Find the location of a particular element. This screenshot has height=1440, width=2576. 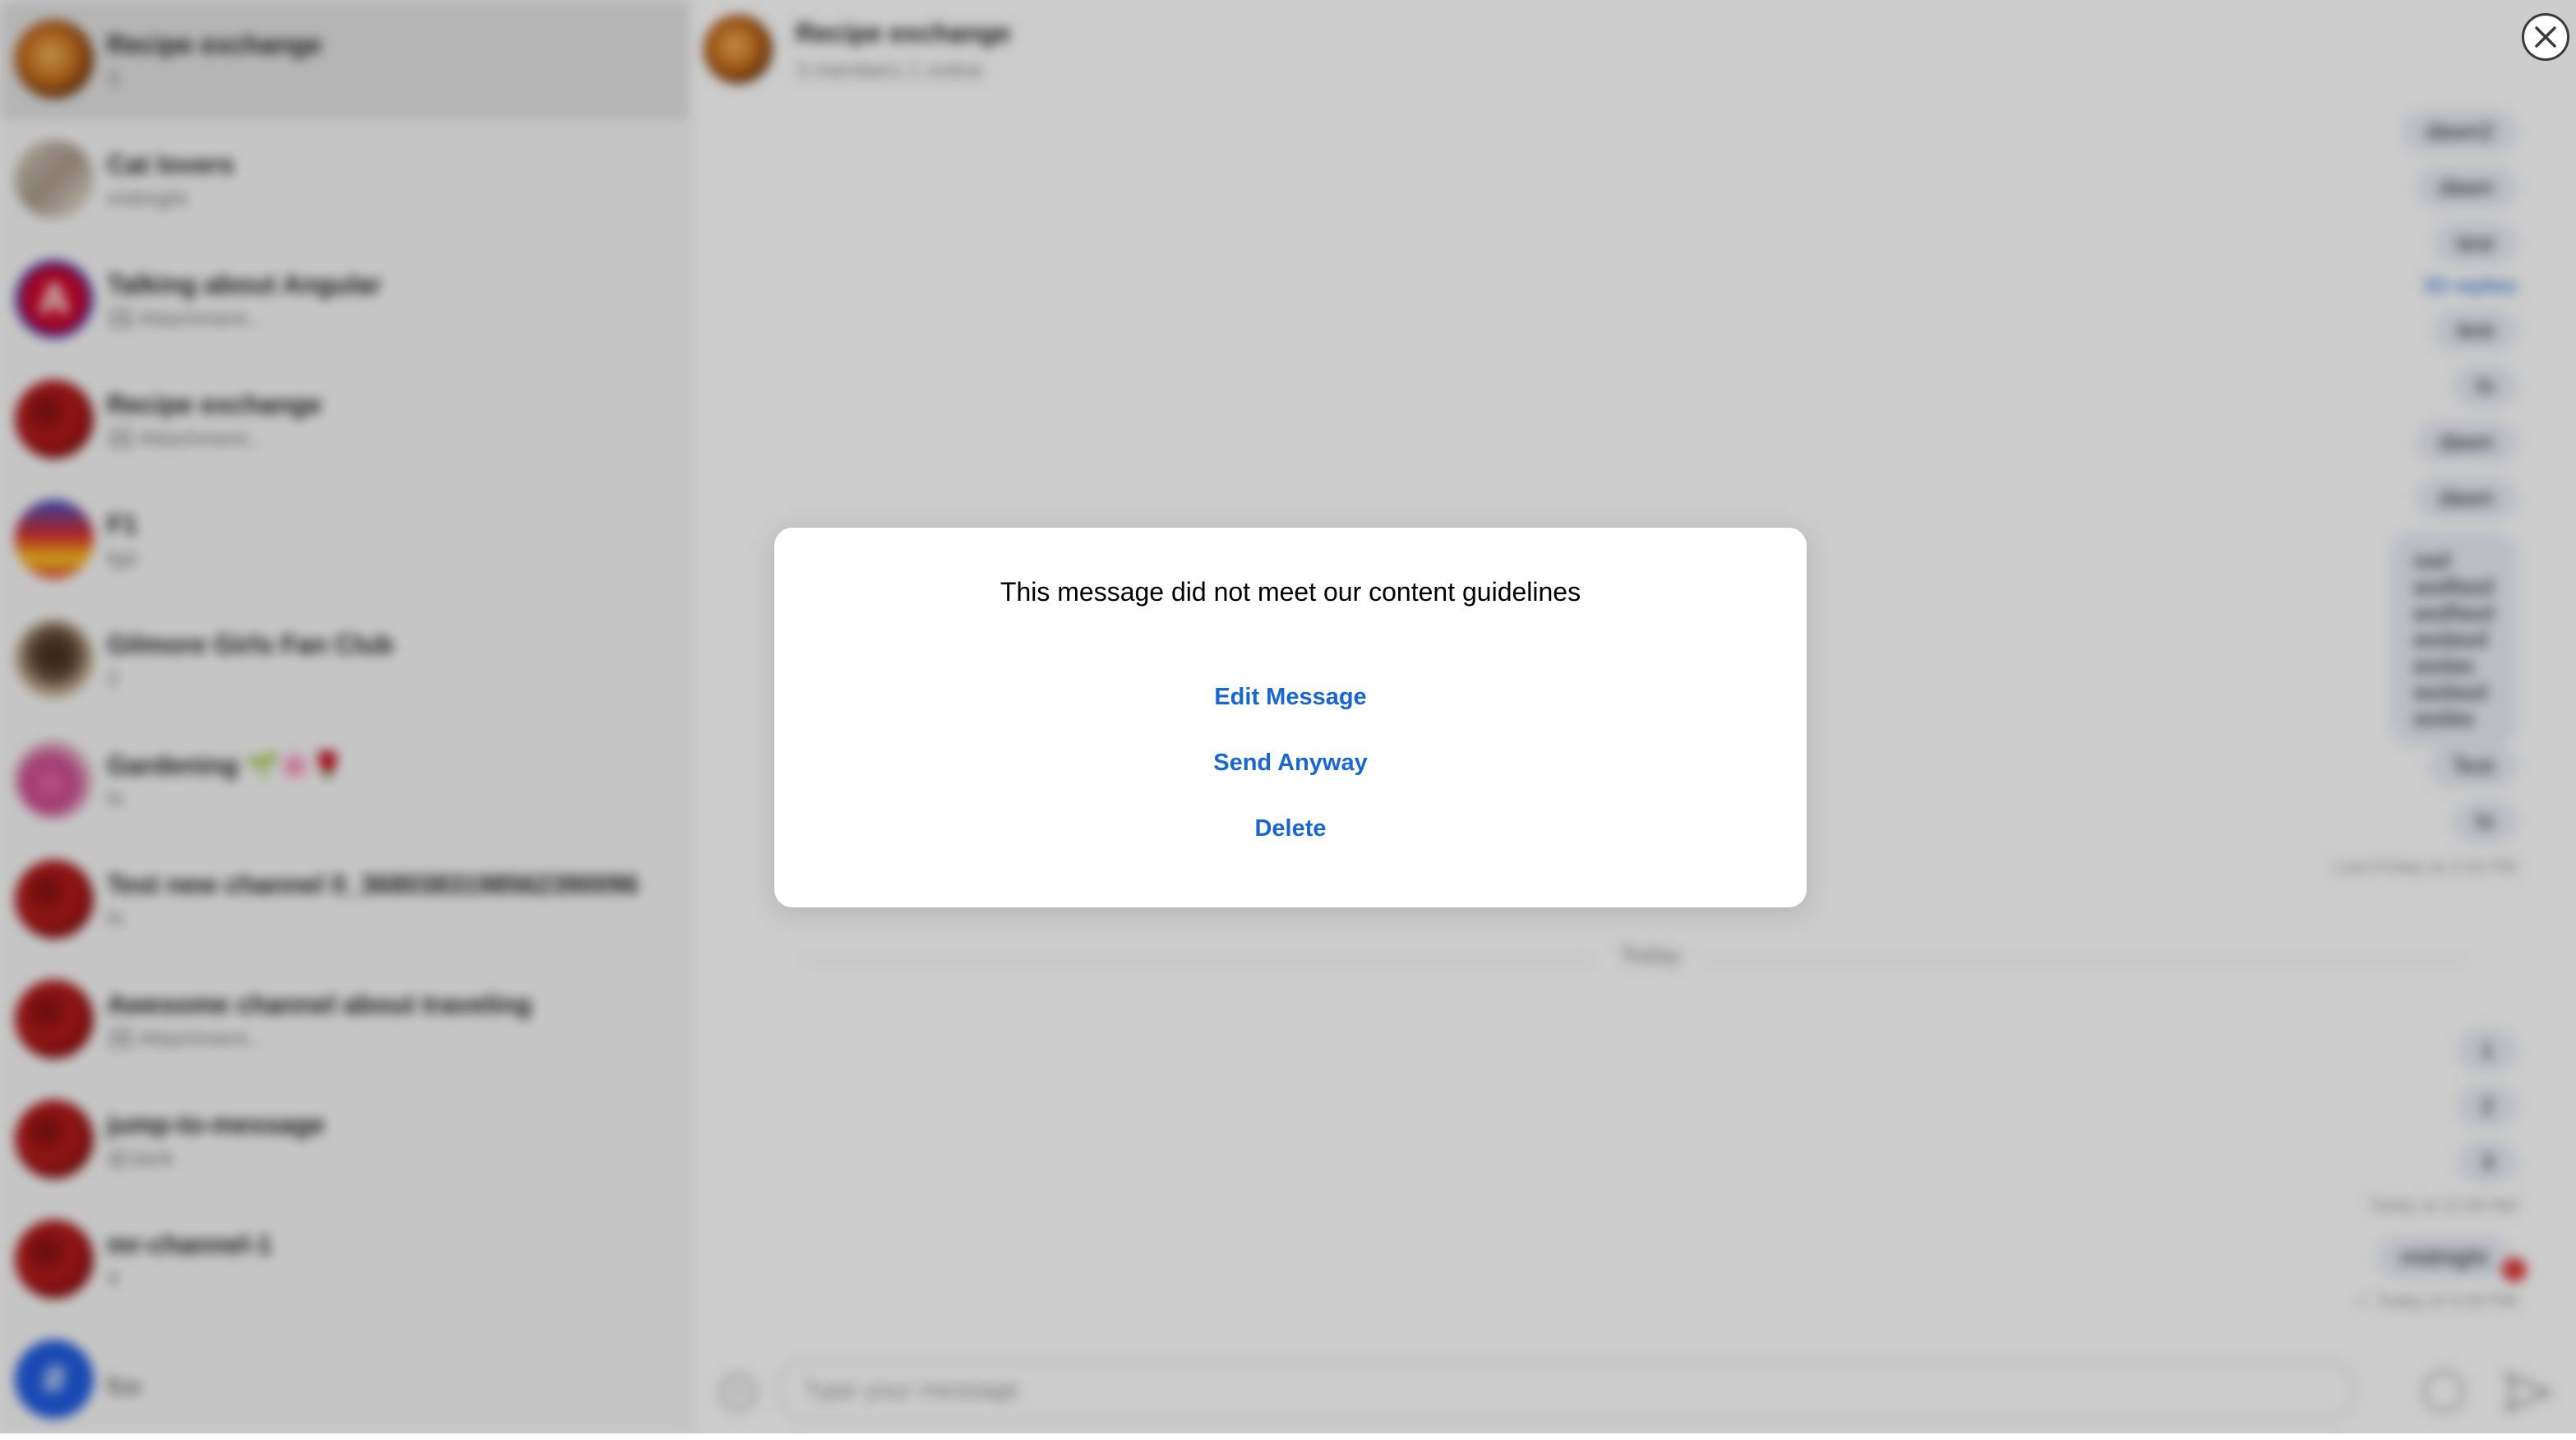

close-button is located at coordinates (2545, 37).